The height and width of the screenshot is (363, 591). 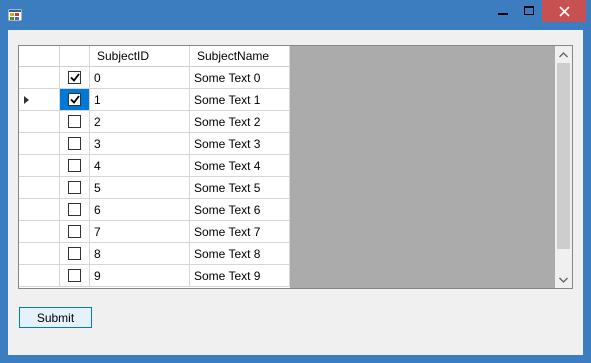 What do you see at coordinates (240, 100) in the screenshot?
I see `subjectname-cell: Some Text 1` at bounding box center [240, 100].